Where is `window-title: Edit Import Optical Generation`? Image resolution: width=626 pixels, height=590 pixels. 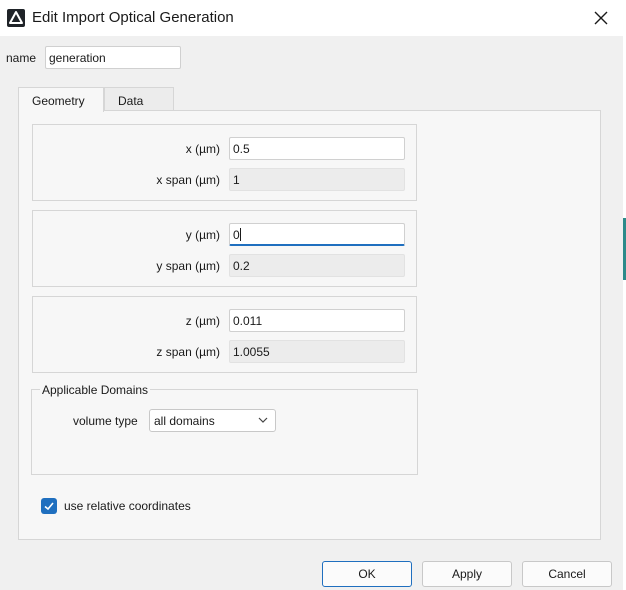 window-title: Edit Import Optical Generation is located at coordinates (133, 17).